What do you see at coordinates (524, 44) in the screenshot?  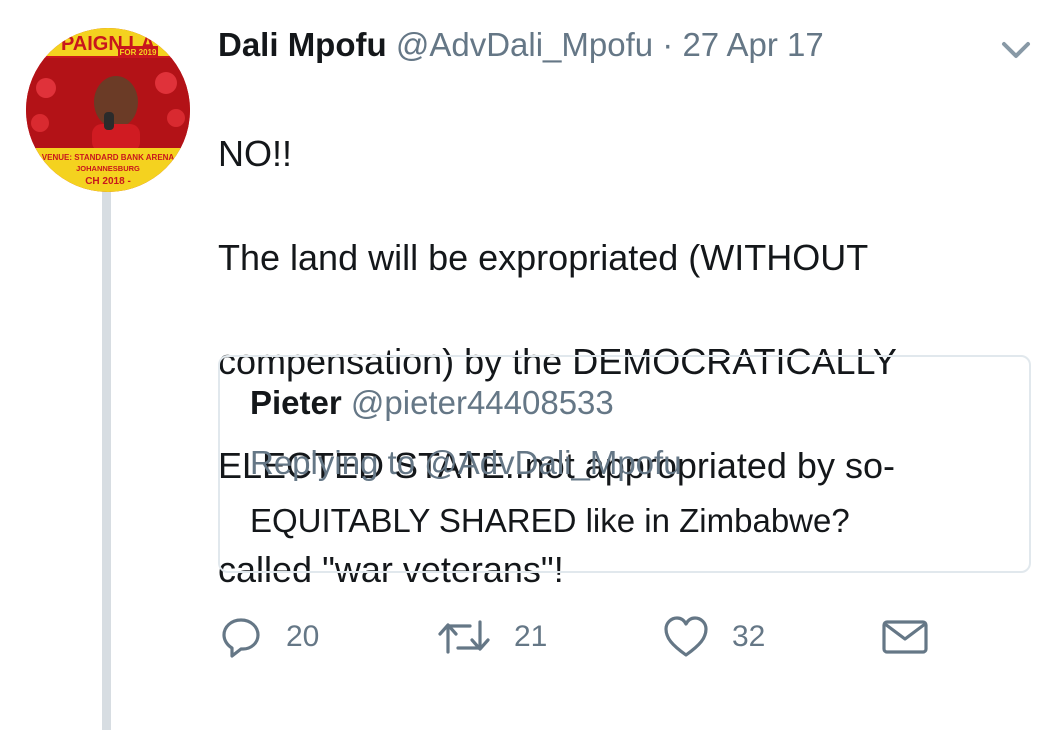 I see `author-handle: @AdvDali_Mpofu` at bounding box center [524, 44].